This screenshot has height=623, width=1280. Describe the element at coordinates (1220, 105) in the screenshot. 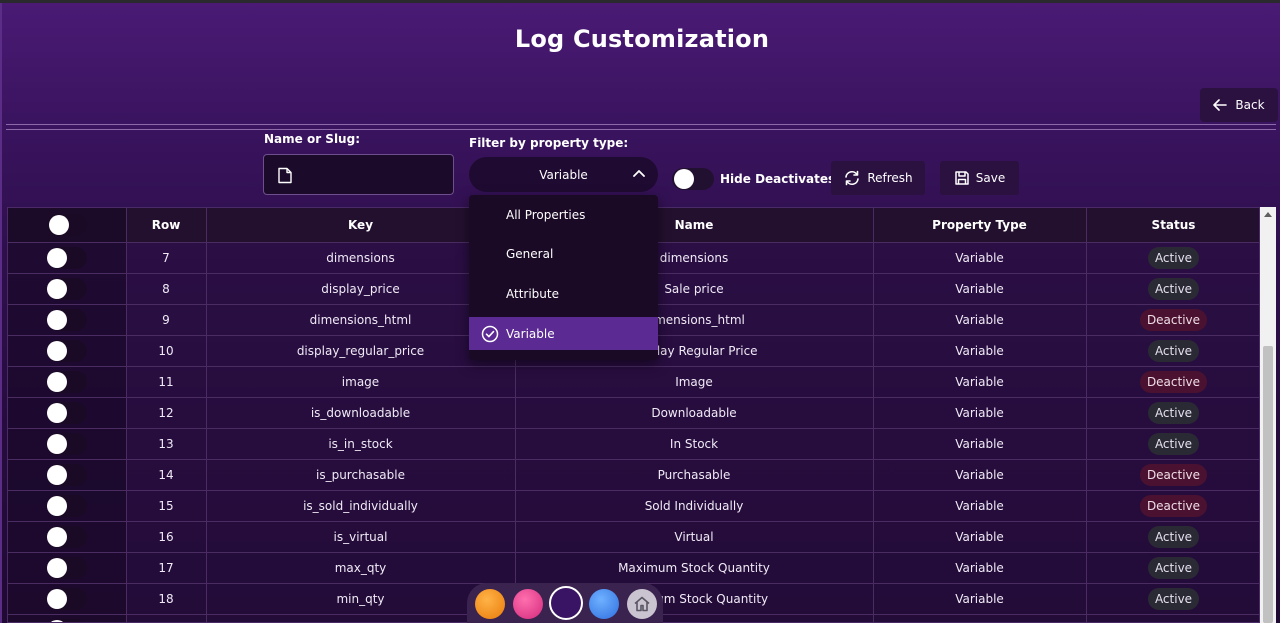

I see `arrow-left-icon` at that location.